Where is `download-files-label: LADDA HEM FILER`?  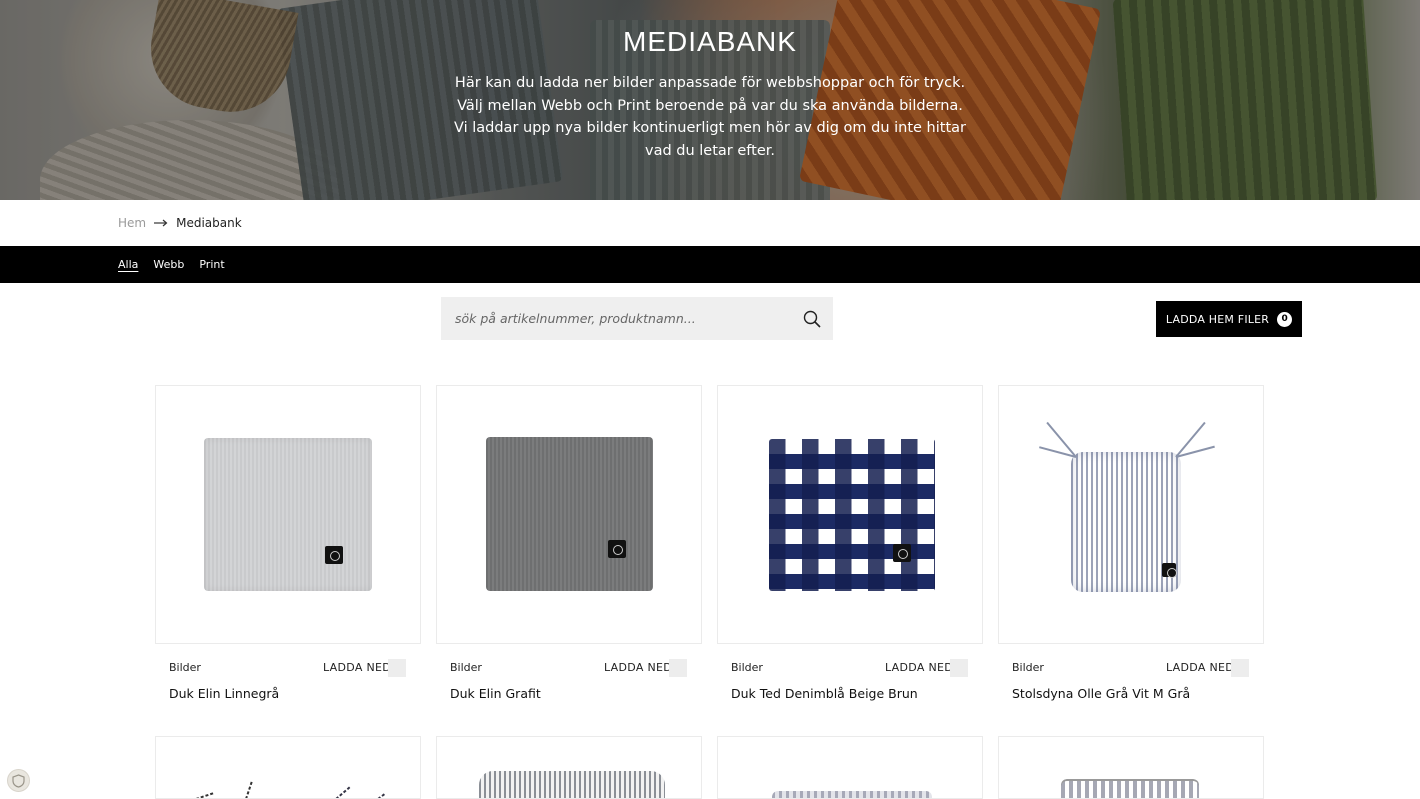 download-files-label: LADDA HEM FILER is located at coordinates (1217, 319).